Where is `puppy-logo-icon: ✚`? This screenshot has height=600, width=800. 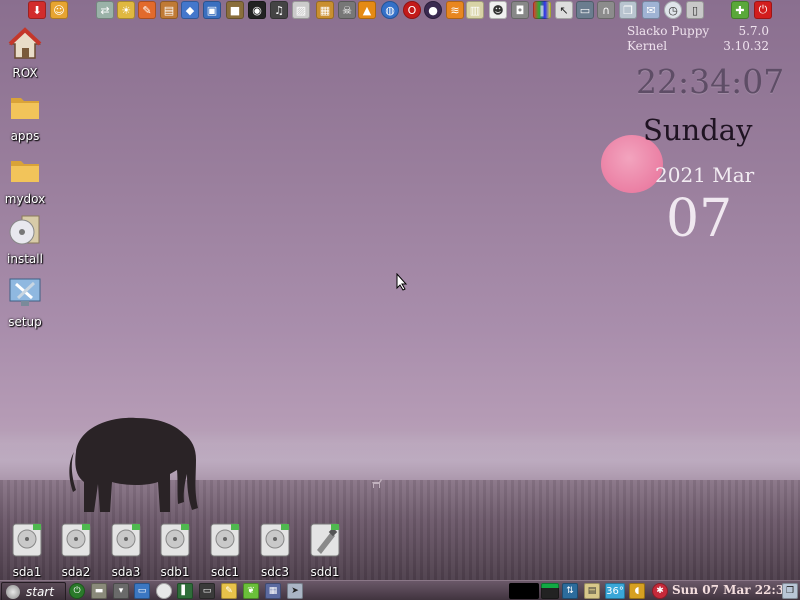 puppy-logo-icon: ✚ is located at coordinates (740, 10).